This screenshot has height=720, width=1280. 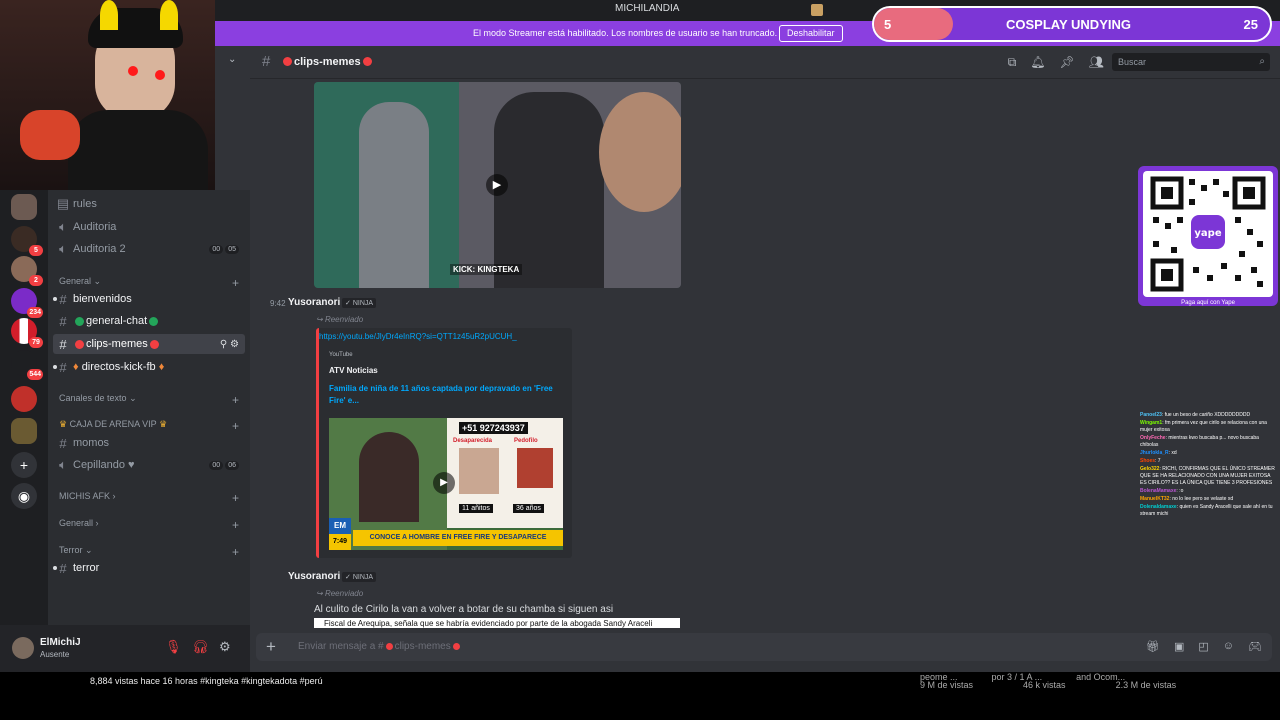 I want to click on avatar, so click(x=23, y=648).